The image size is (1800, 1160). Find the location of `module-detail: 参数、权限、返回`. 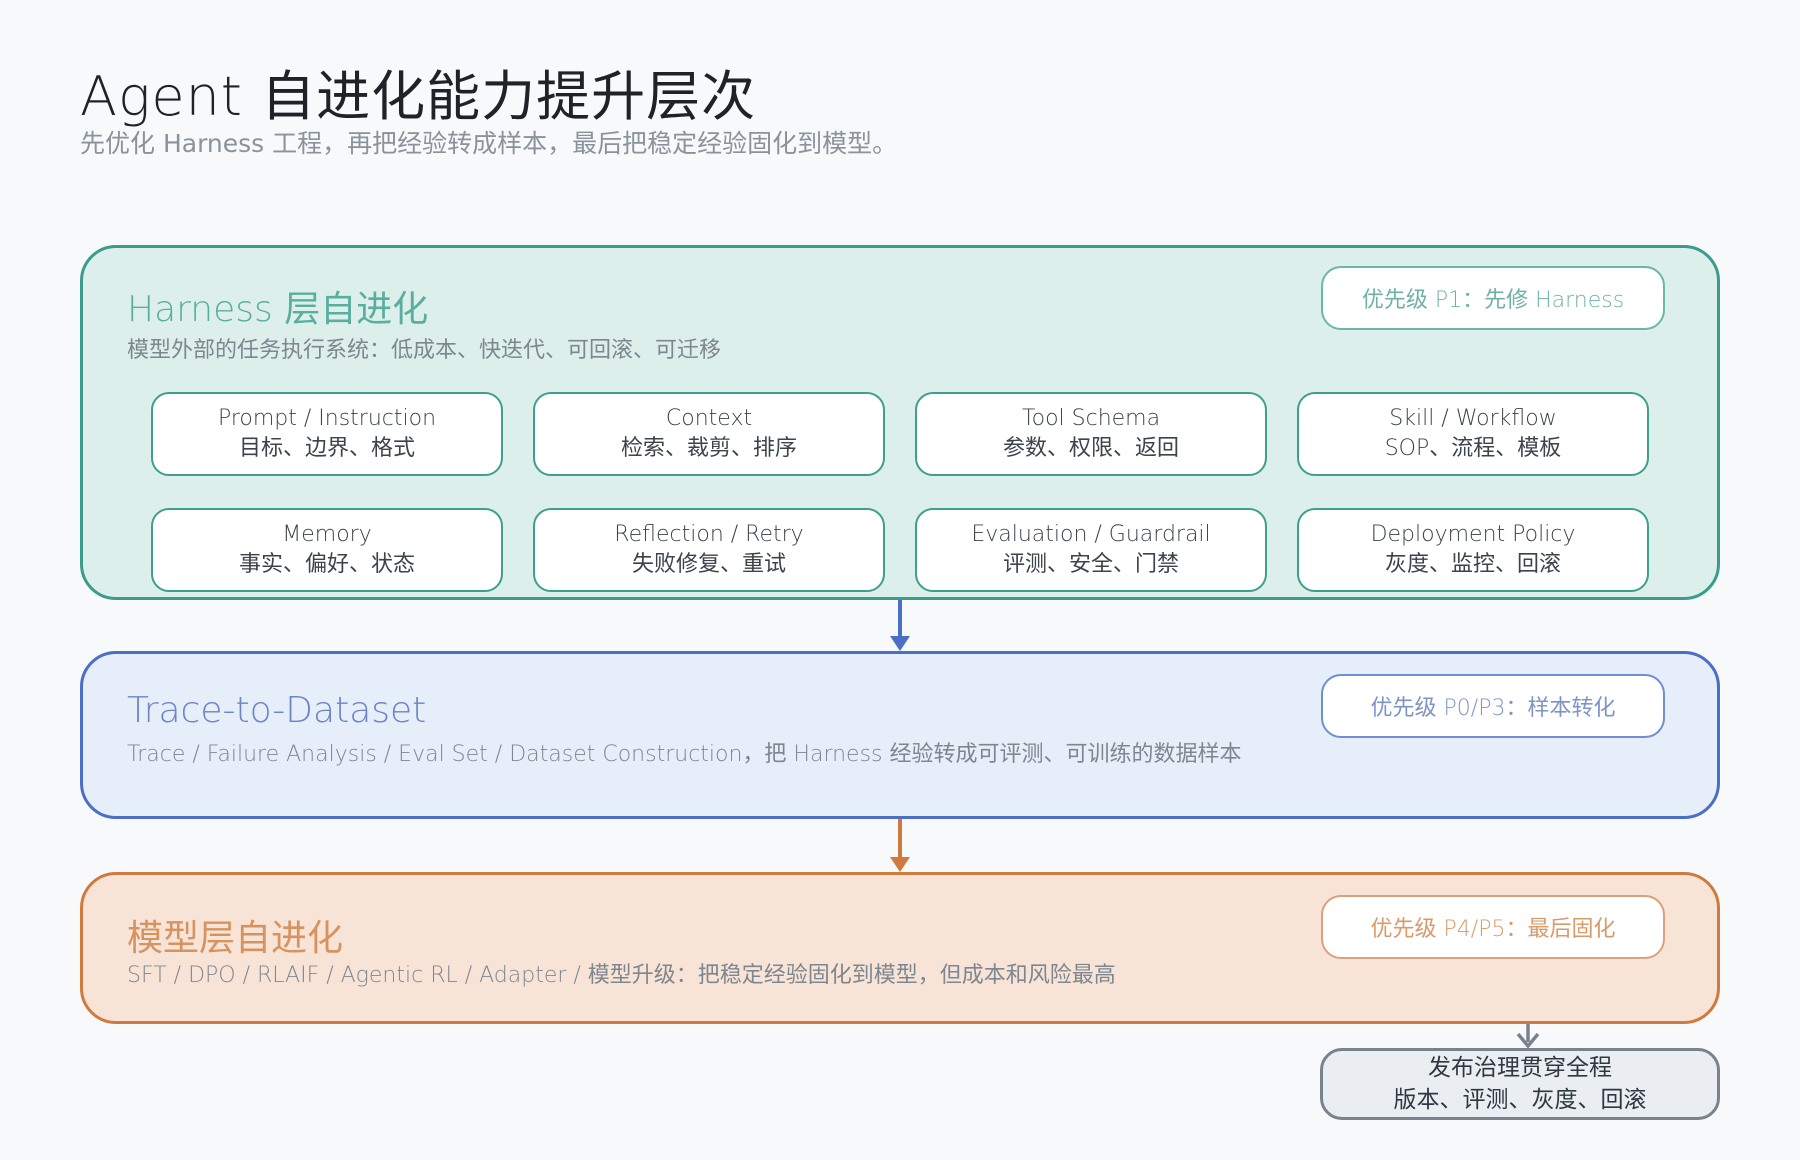

module-detail: 参数、权限、返回 is located at coordinates (1090, 448).